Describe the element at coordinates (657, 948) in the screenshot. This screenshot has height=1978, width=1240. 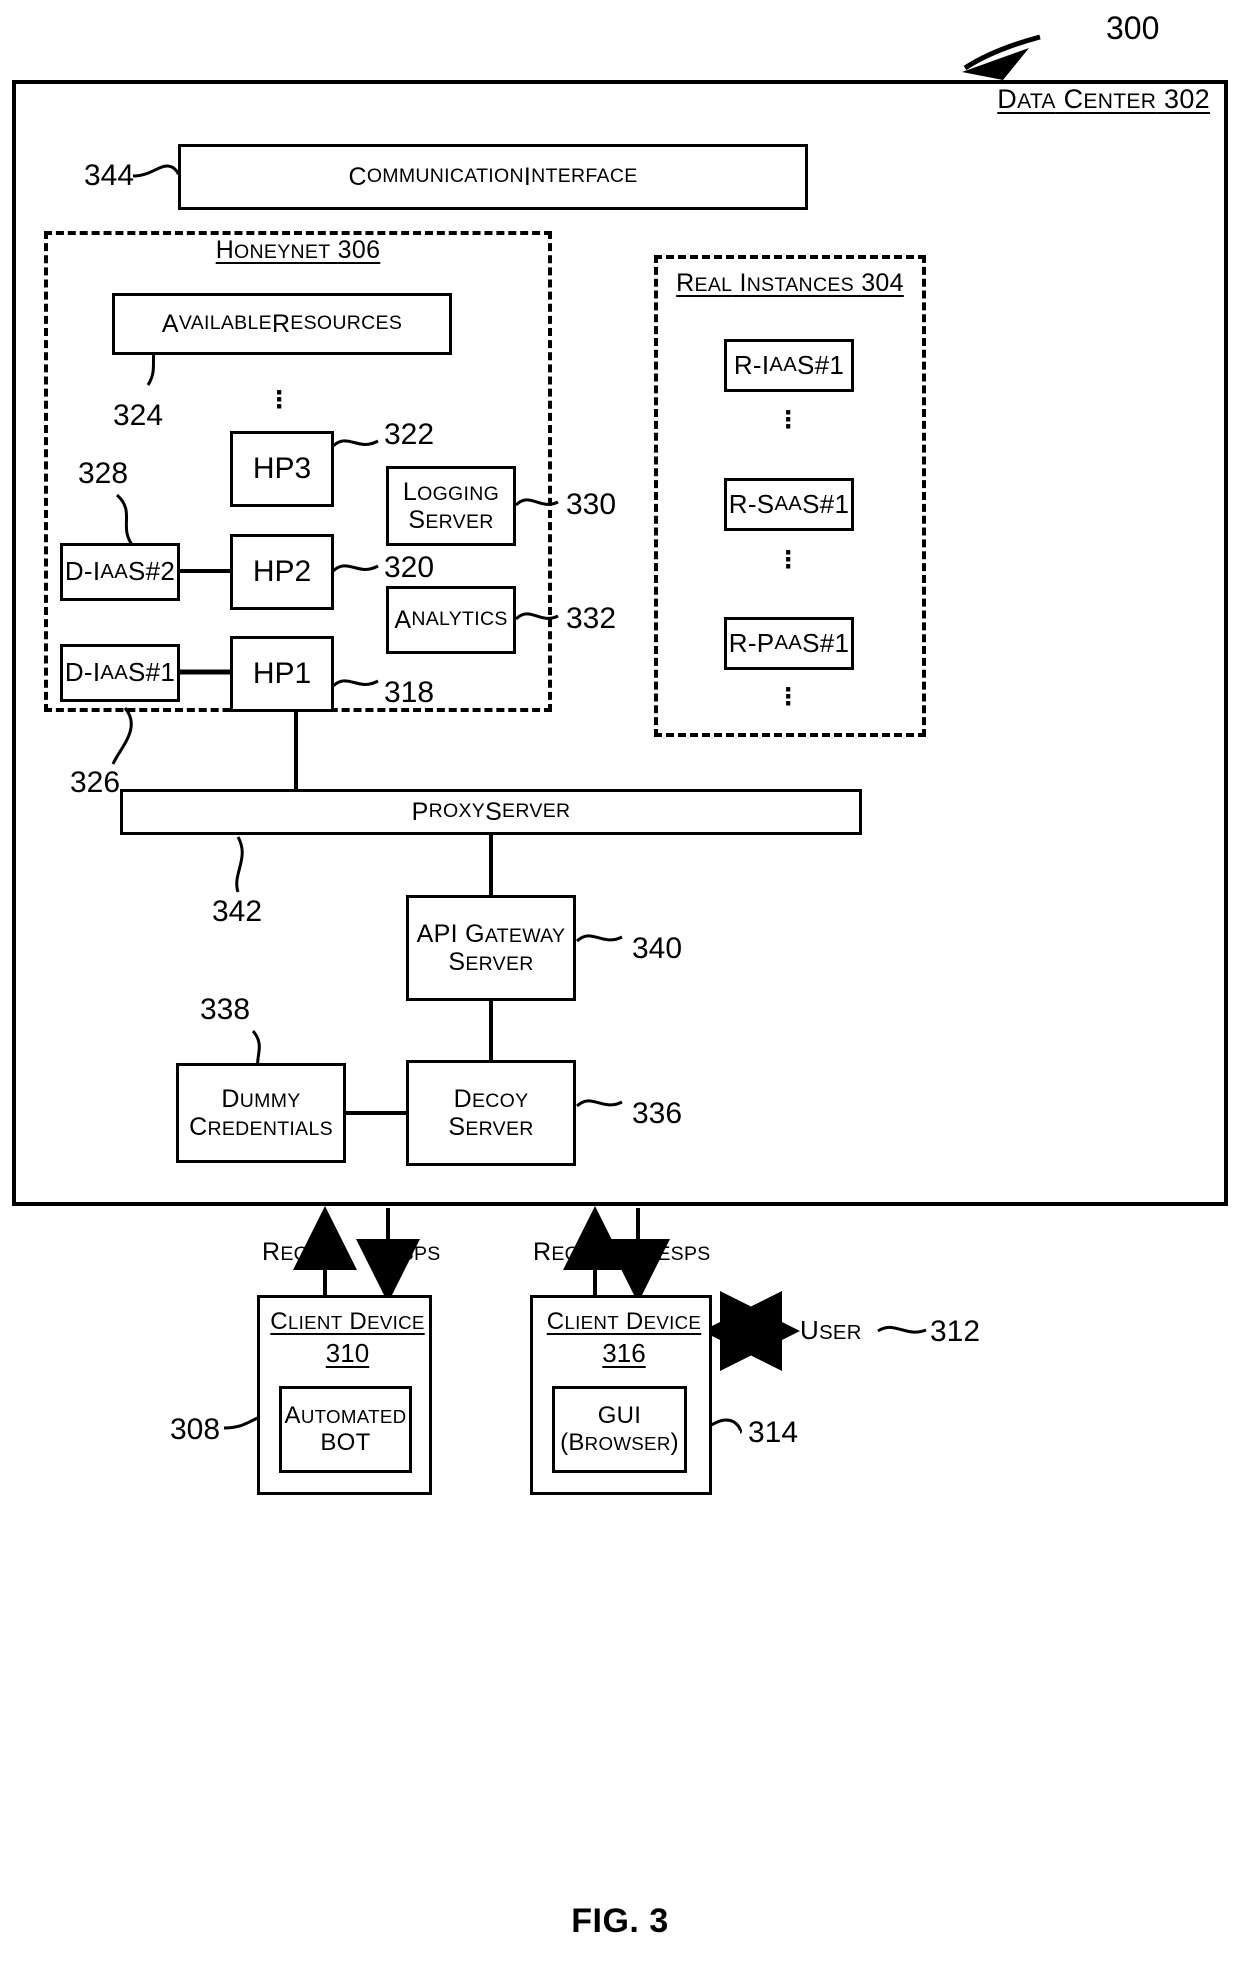
I see `ref-340: 340` at that location.